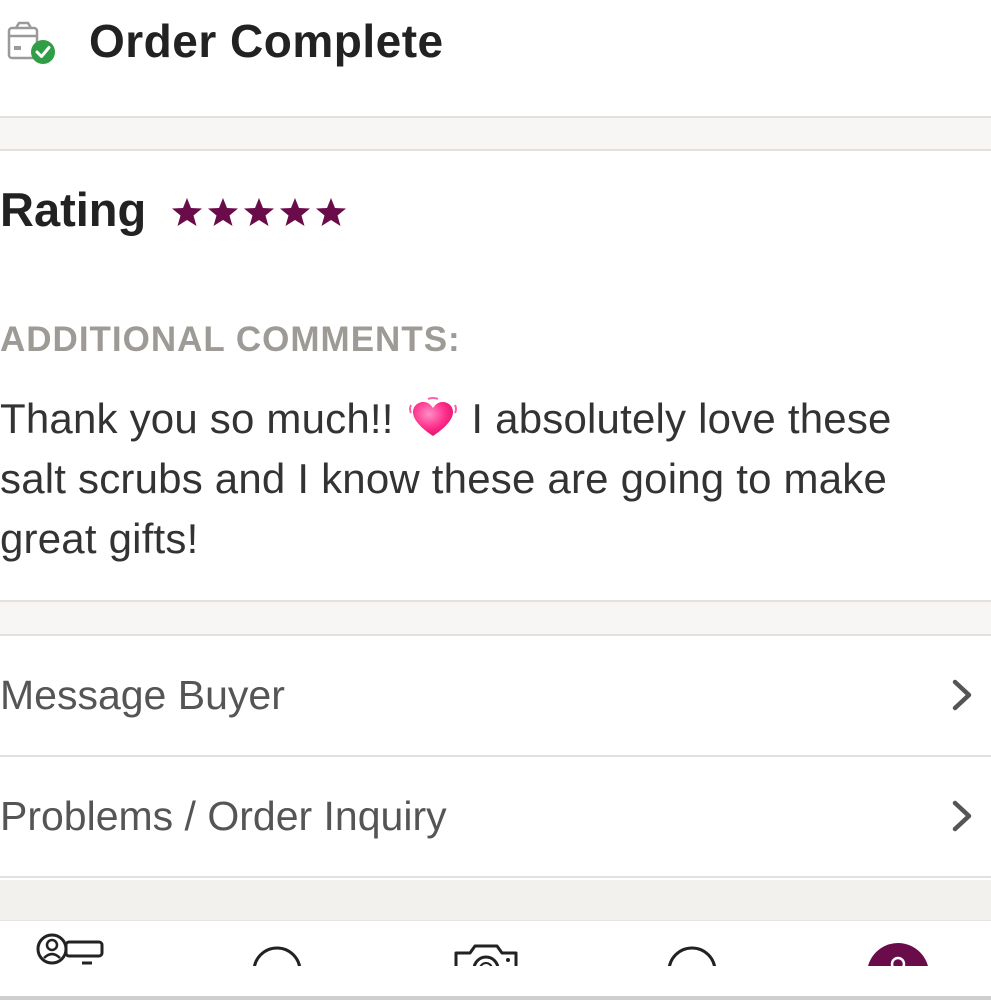 The image size is (991, 1001). I want to click on package-check-icon, so click(31, 42).